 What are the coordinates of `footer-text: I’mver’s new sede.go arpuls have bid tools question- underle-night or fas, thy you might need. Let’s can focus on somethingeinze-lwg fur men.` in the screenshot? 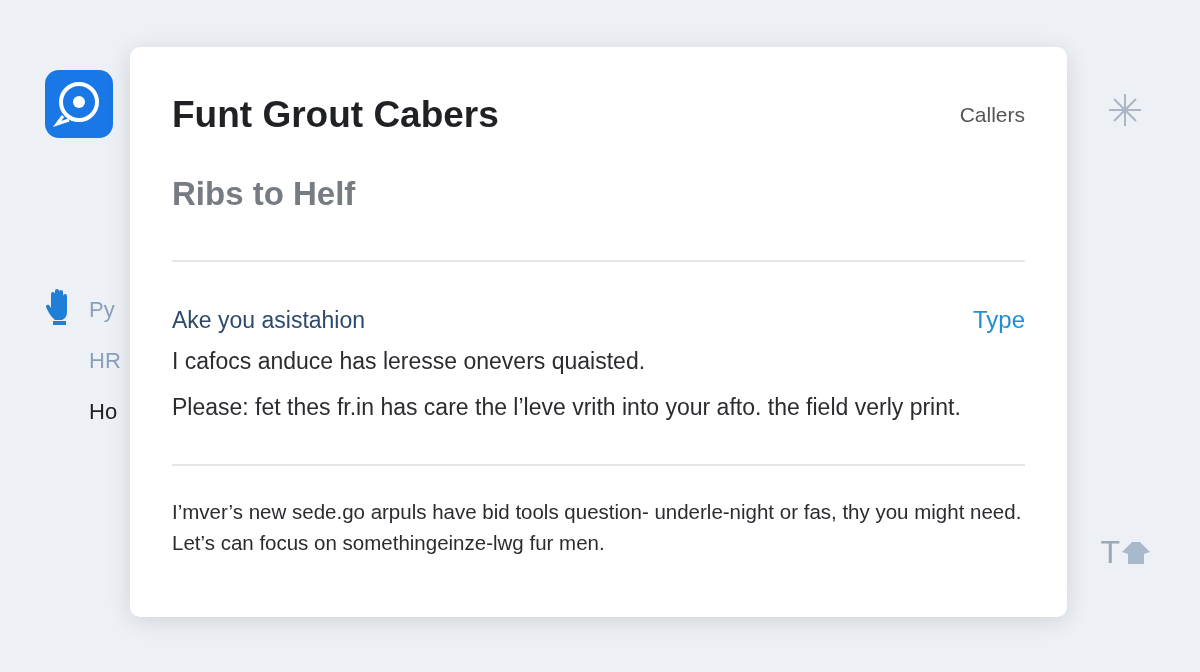 It's located at (597, 527).